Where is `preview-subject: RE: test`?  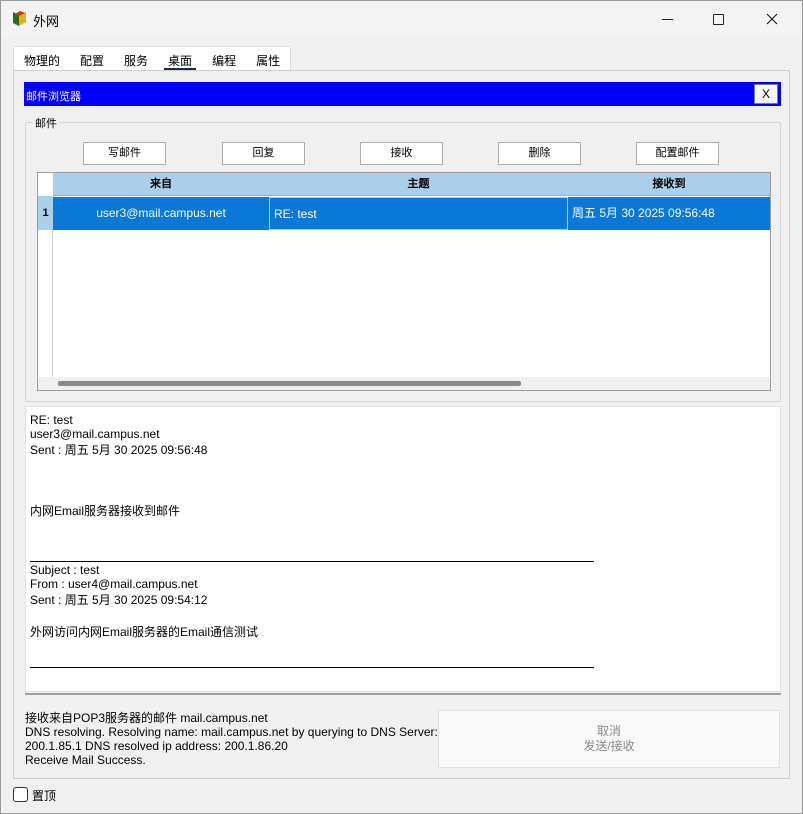
preview-subject: RE: test is located at coordinates (51, 420).